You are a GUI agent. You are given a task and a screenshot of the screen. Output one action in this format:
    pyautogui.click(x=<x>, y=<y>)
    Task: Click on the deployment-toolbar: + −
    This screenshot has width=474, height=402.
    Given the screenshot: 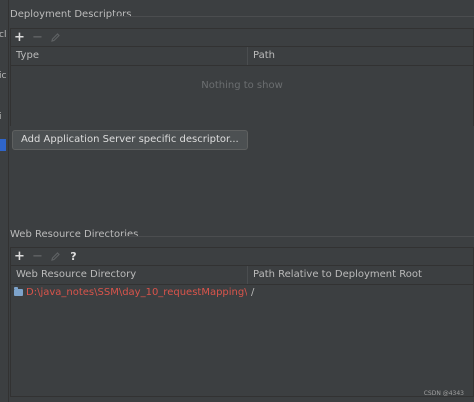 What is the action you would take?
    pyautogui.click(x=242, y=38)
    